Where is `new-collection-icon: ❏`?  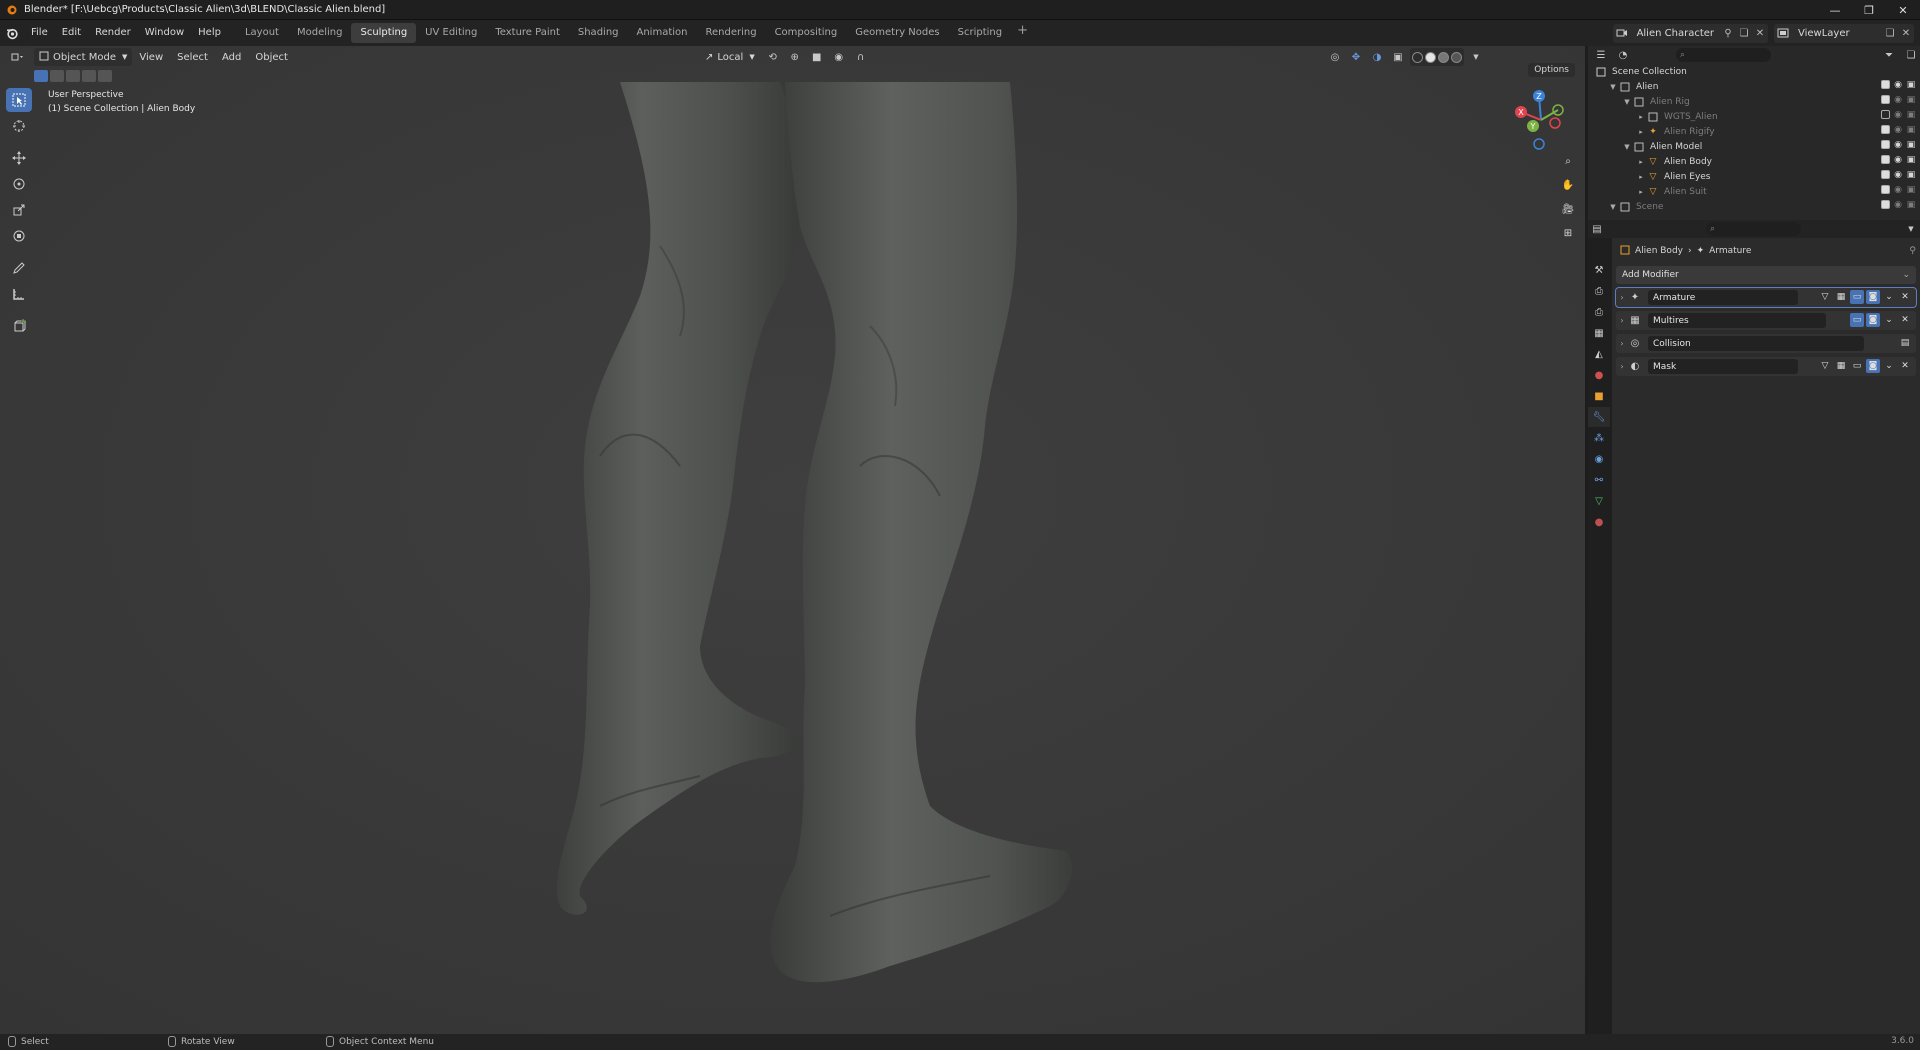
new-collection-icon: ❏ is located at coordinates (1911, 55).